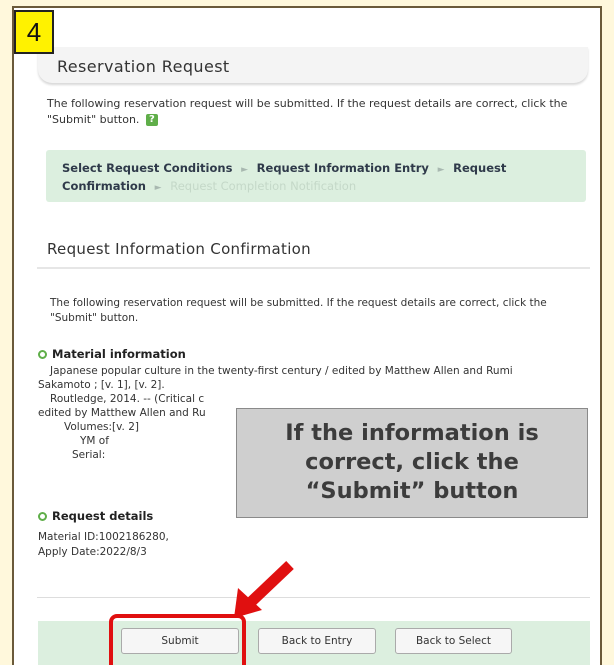 The image size is (614, 665). Describe the element at coordinates (92, 552) in the screenshot. I see `apply-date-line: Apply Date:2022/8/3` at that location.